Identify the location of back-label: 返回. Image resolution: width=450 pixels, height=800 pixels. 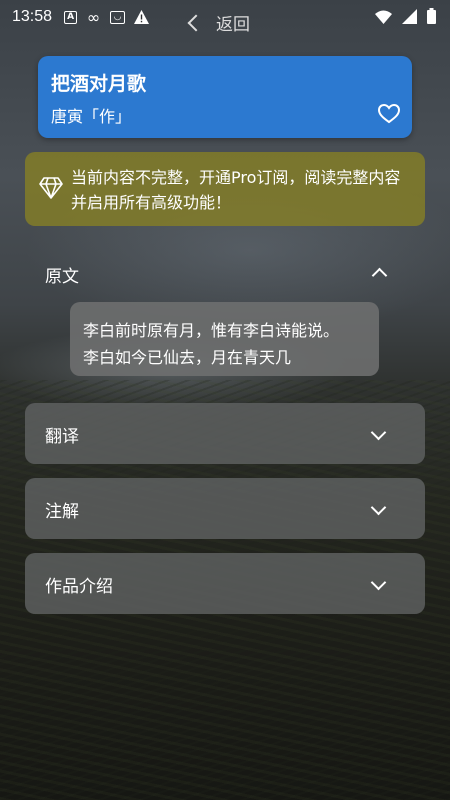
(233, 24).